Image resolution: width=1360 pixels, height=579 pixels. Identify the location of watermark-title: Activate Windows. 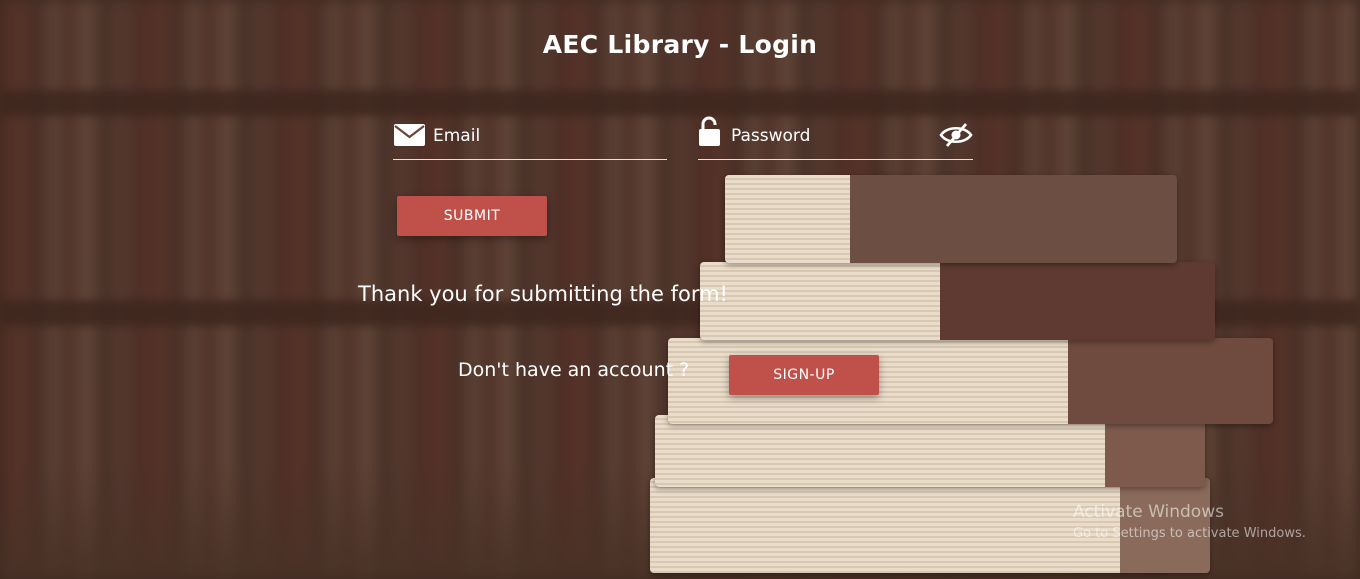
(1148, 512).